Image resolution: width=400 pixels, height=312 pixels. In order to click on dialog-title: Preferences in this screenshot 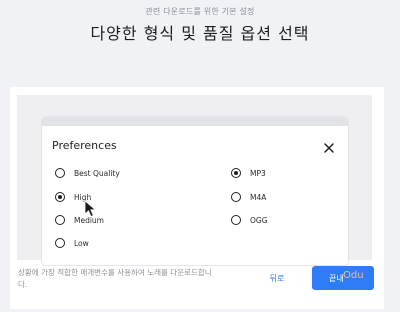, I will do `click(84, 145)`.